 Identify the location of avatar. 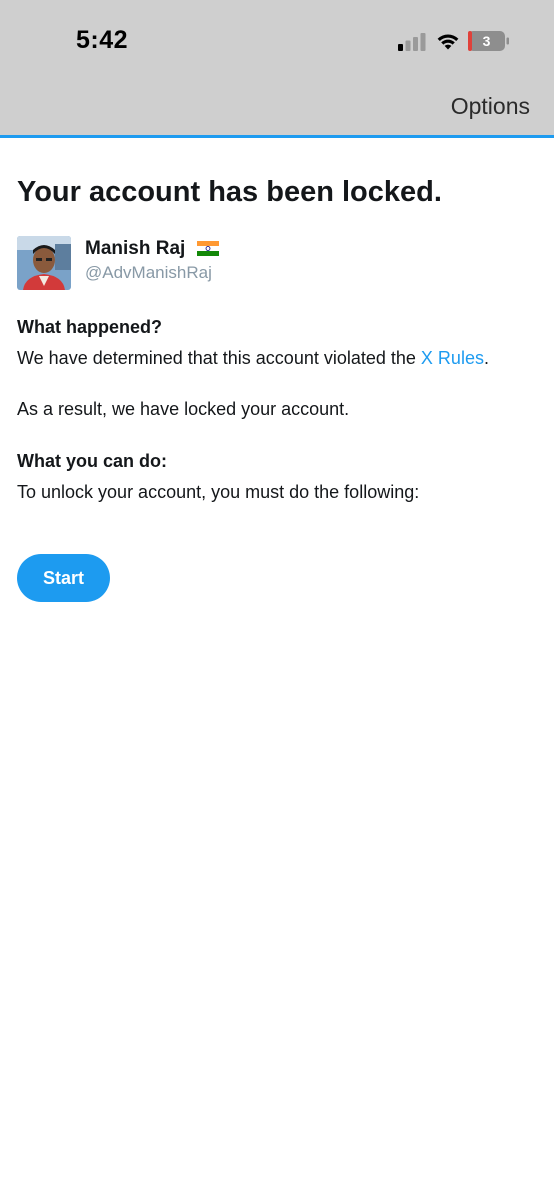
(44, 263).